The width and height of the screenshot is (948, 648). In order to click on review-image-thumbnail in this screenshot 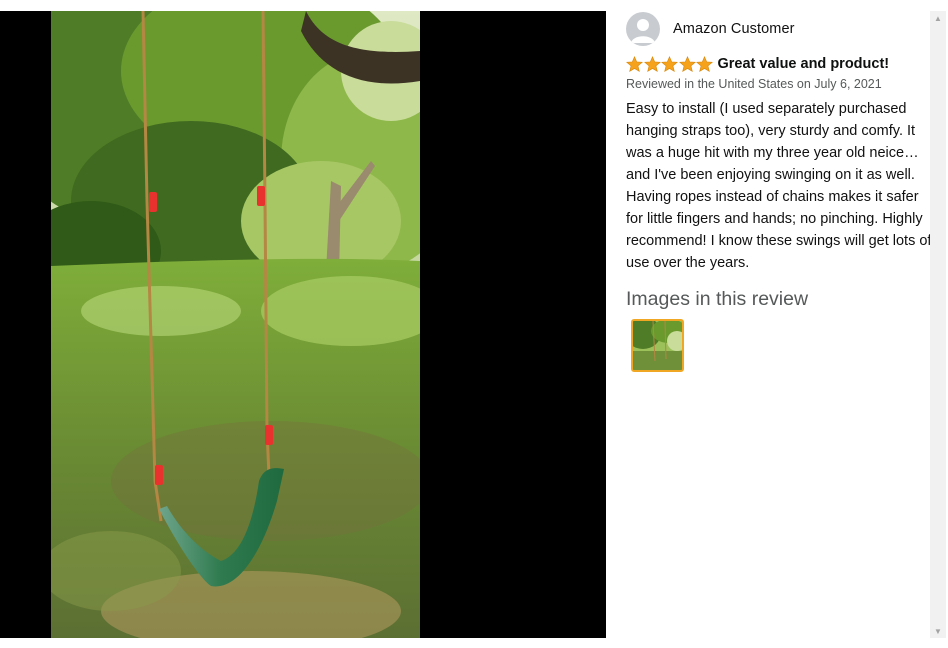, I will do `click(657, 345)`.